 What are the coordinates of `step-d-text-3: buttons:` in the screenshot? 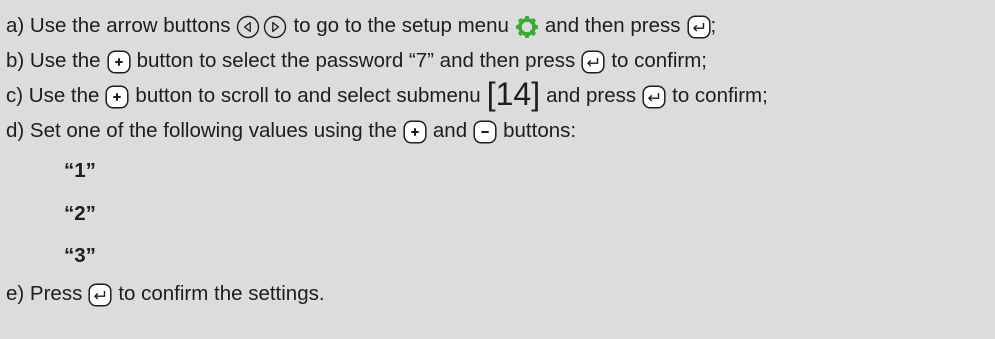 It's located at (540, 131).